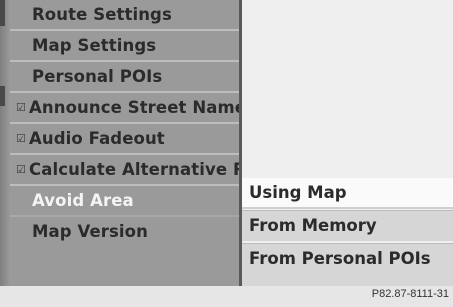 Image resolution: width=453 pixels, height=307 pixels. I want to click on menu-item-announce-street-names: ☑ Announce Street Names, so click(124, 108).